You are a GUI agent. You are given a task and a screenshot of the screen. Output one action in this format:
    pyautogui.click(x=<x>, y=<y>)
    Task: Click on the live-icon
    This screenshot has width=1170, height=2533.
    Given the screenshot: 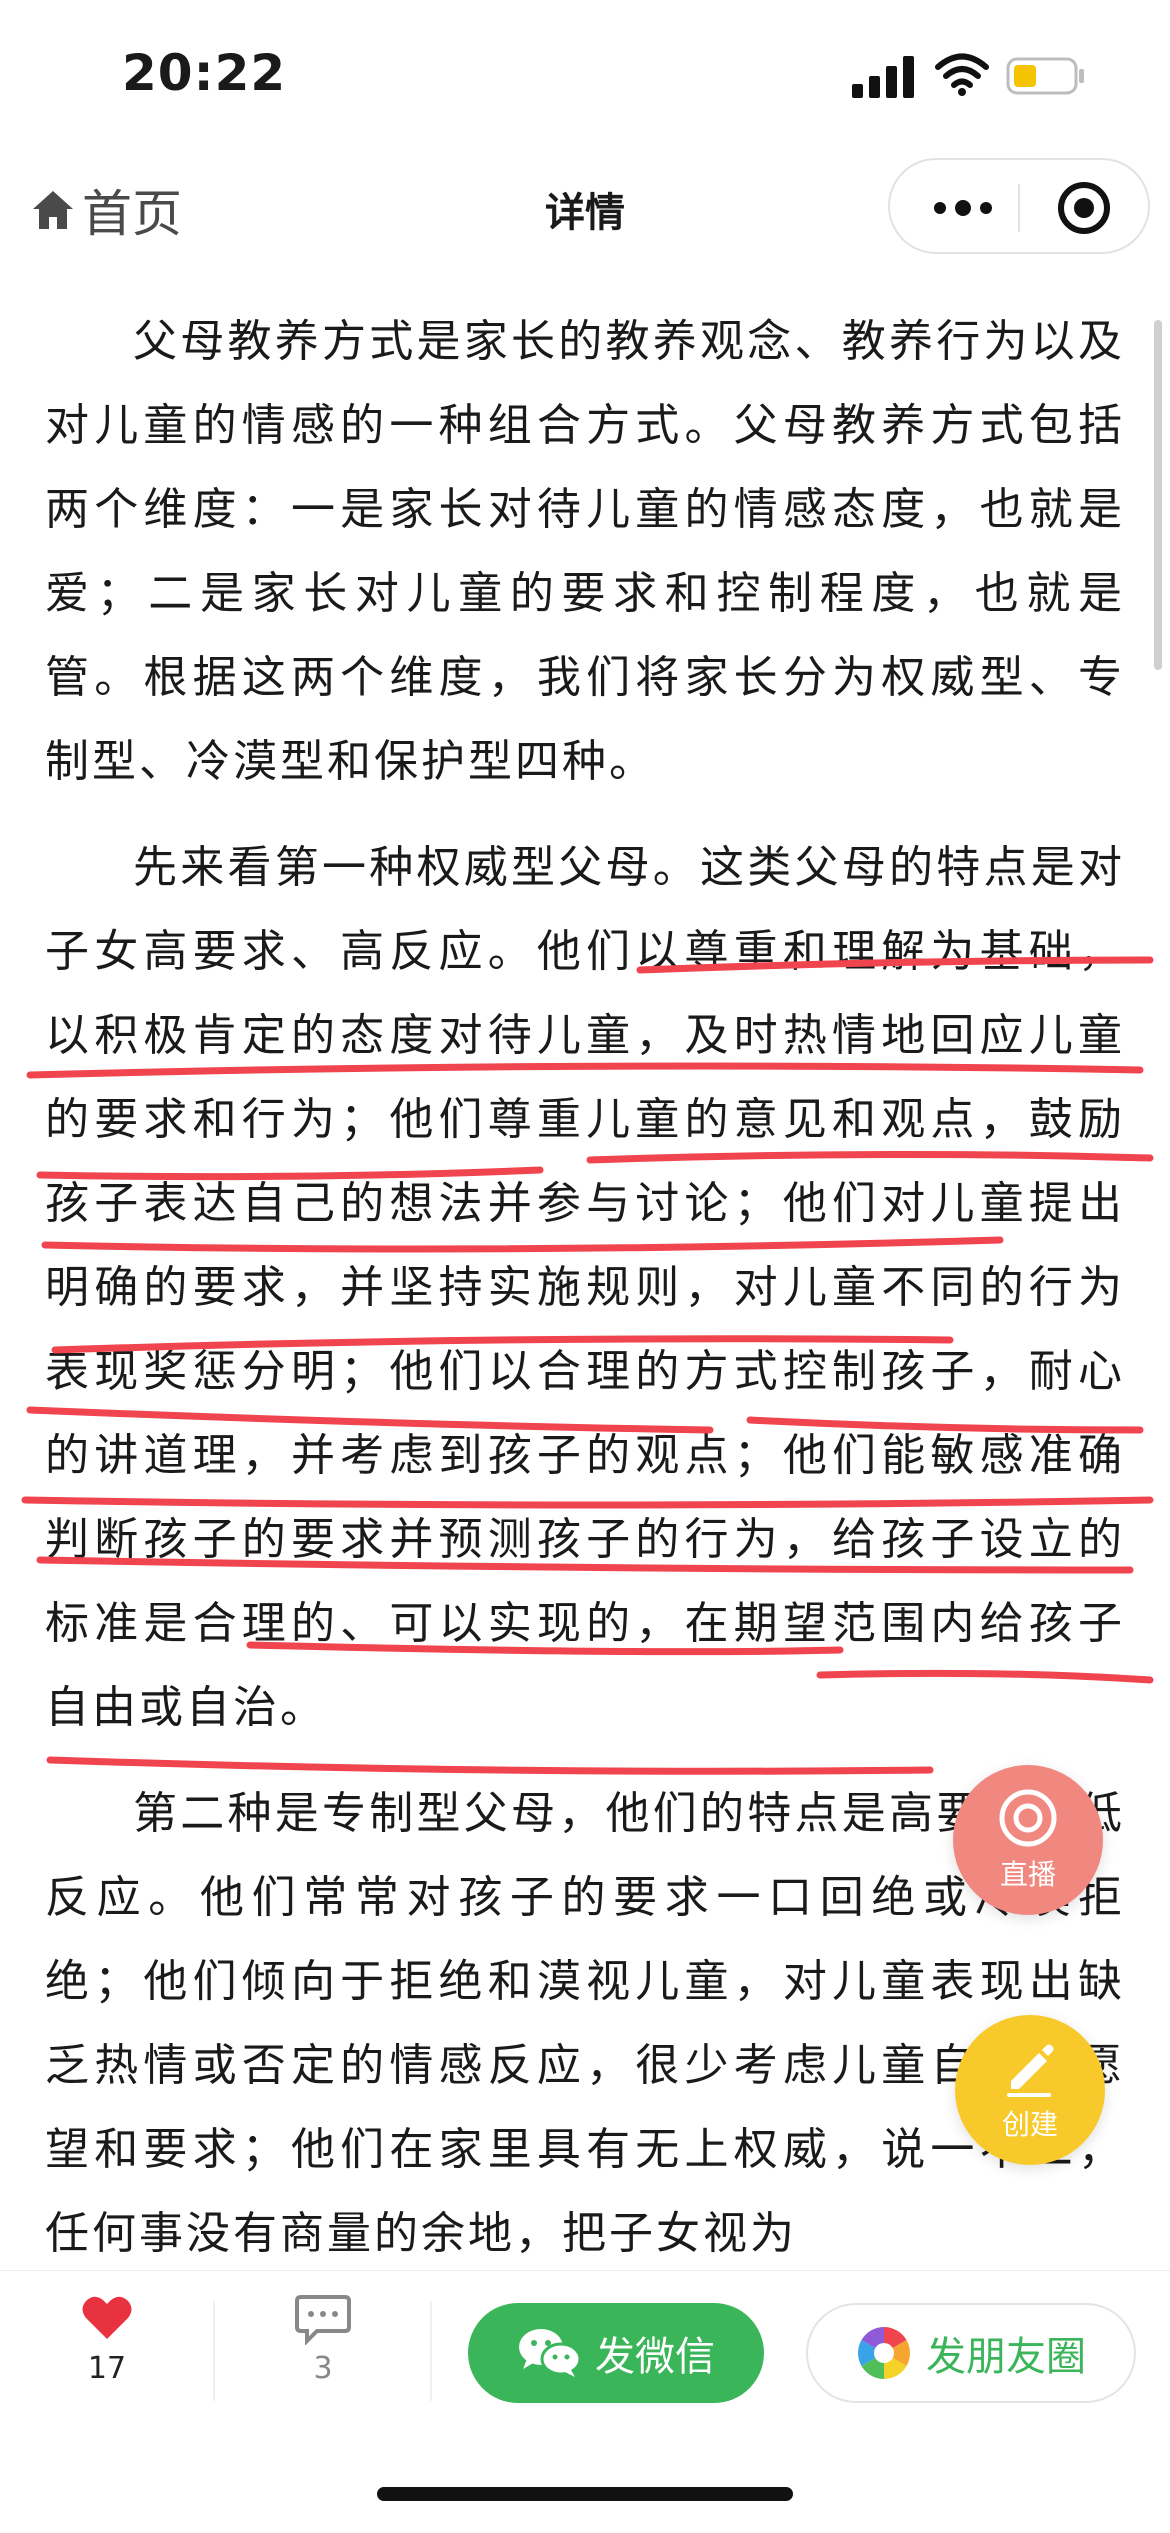 What is the action you would take?
    pyautogui.click(x=1028, y=1818)
    